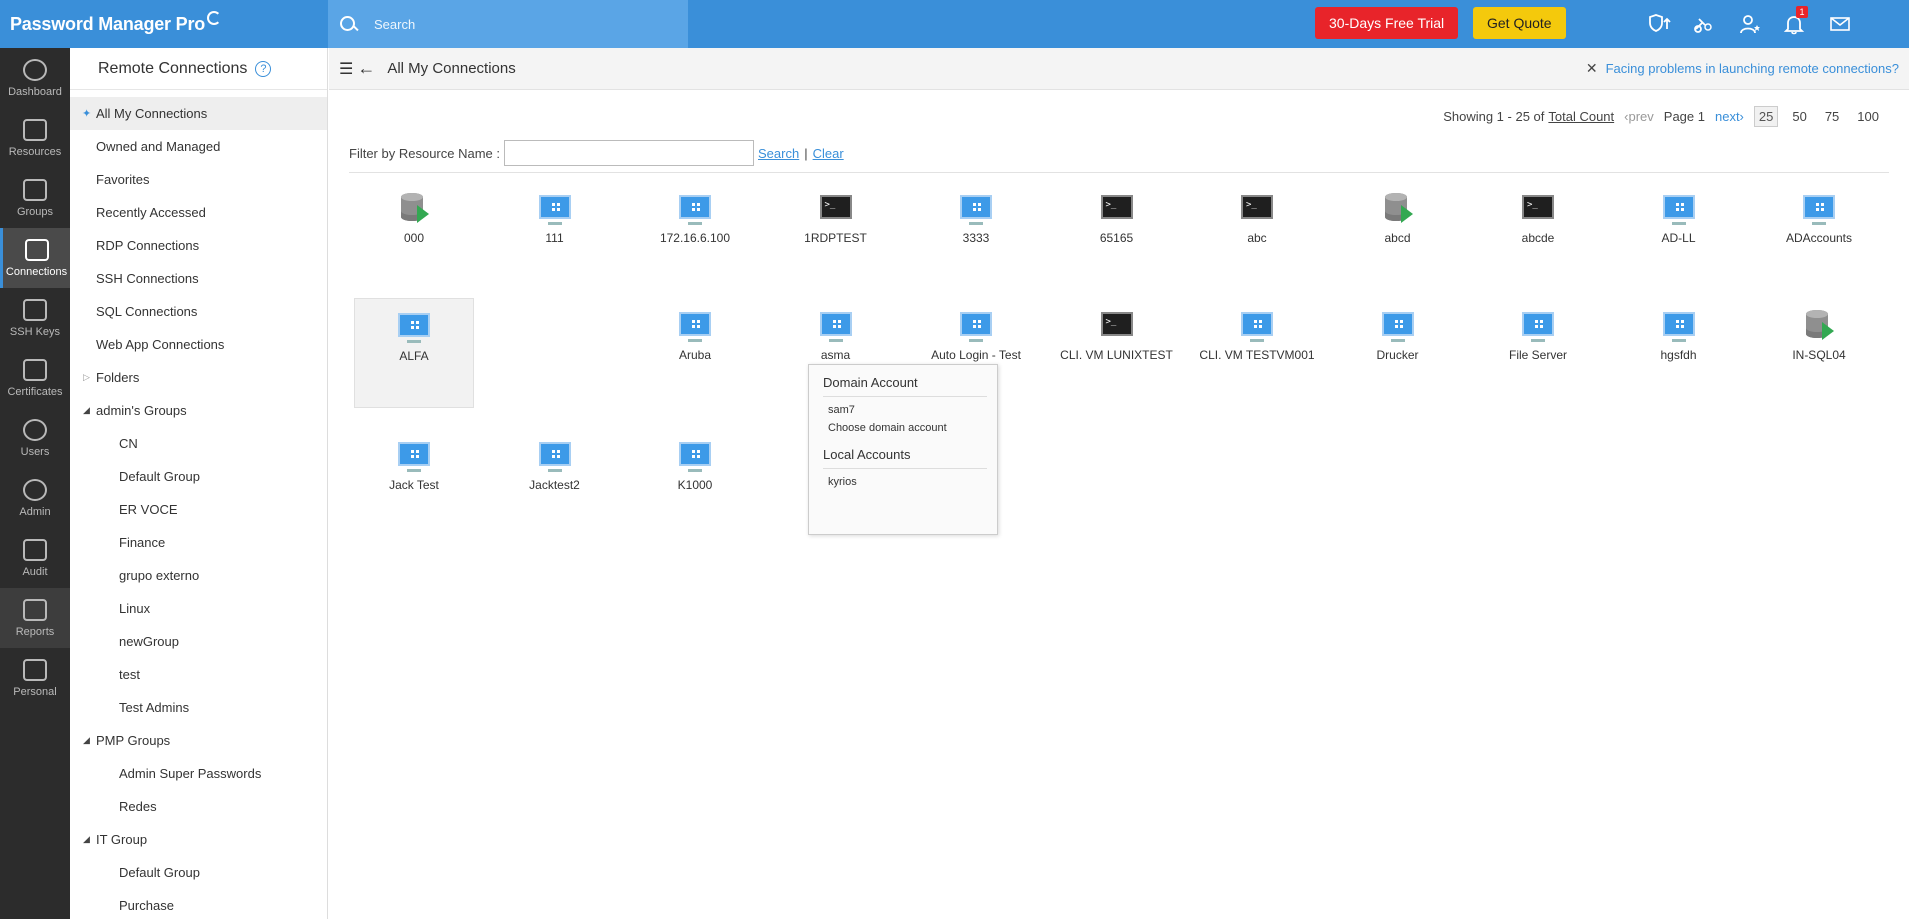 The image size is (1909, 919). I want to click on nav-groups: Groups, so click(35, 198).